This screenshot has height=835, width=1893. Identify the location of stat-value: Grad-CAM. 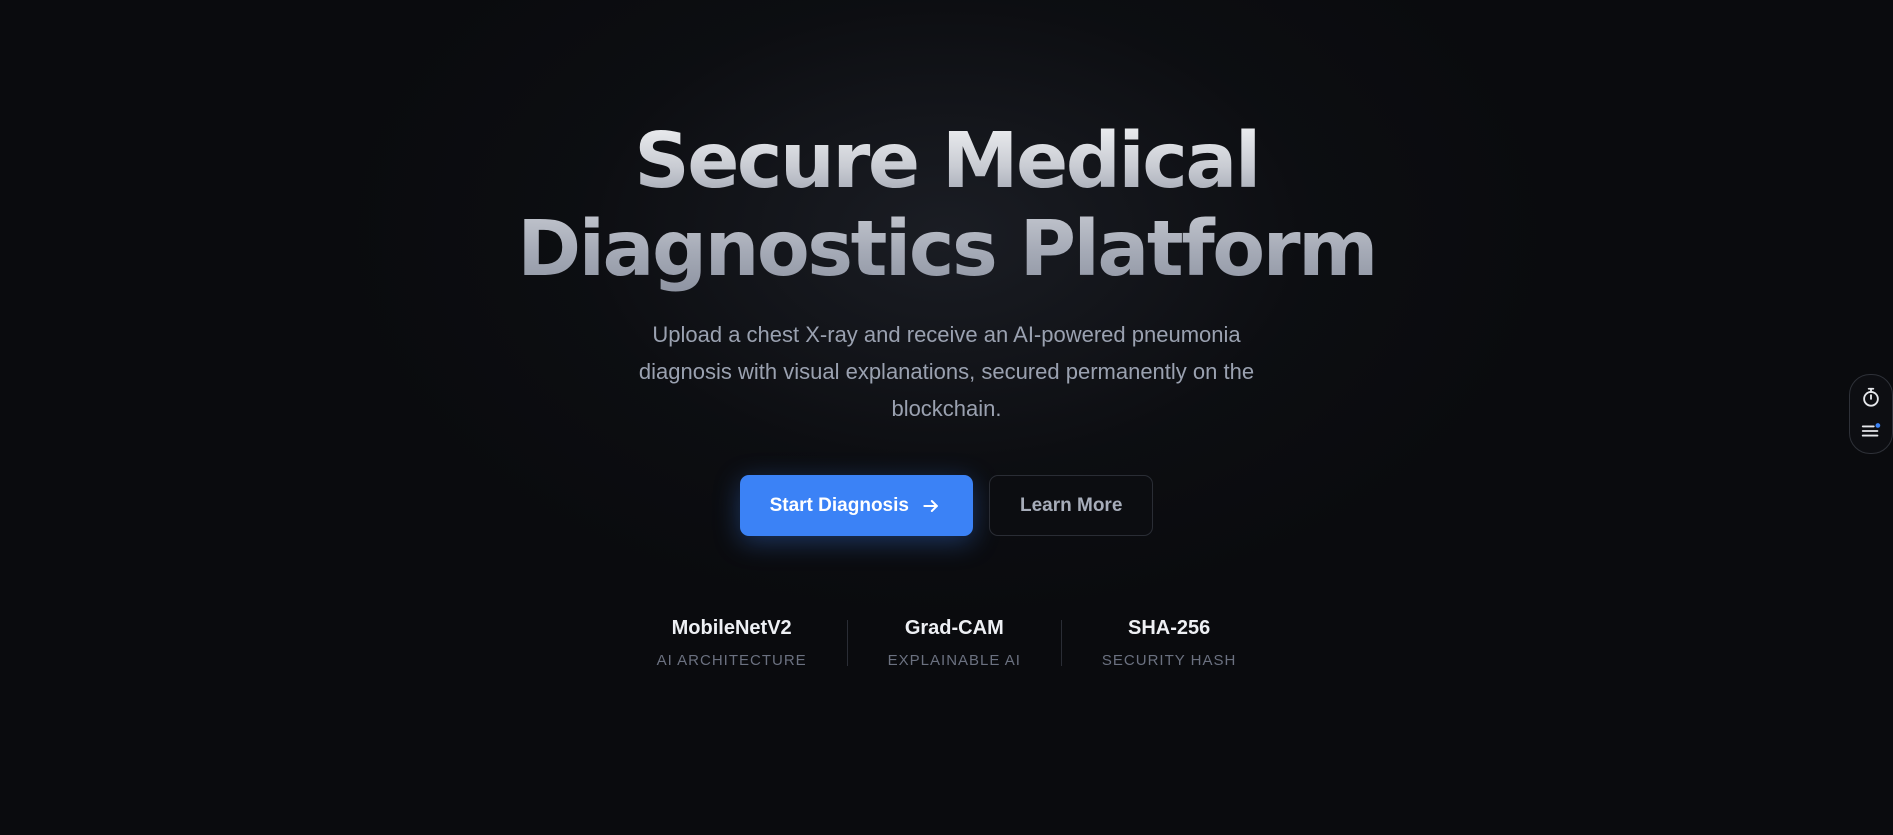
(954, 628).